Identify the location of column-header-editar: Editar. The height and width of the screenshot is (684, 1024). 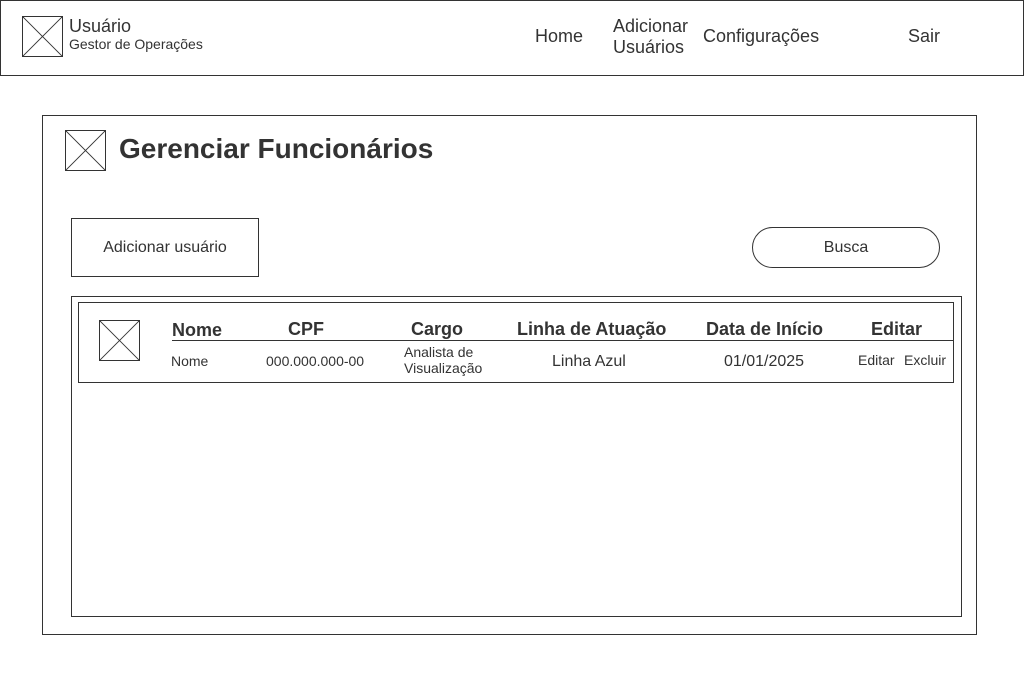
(897, 329).